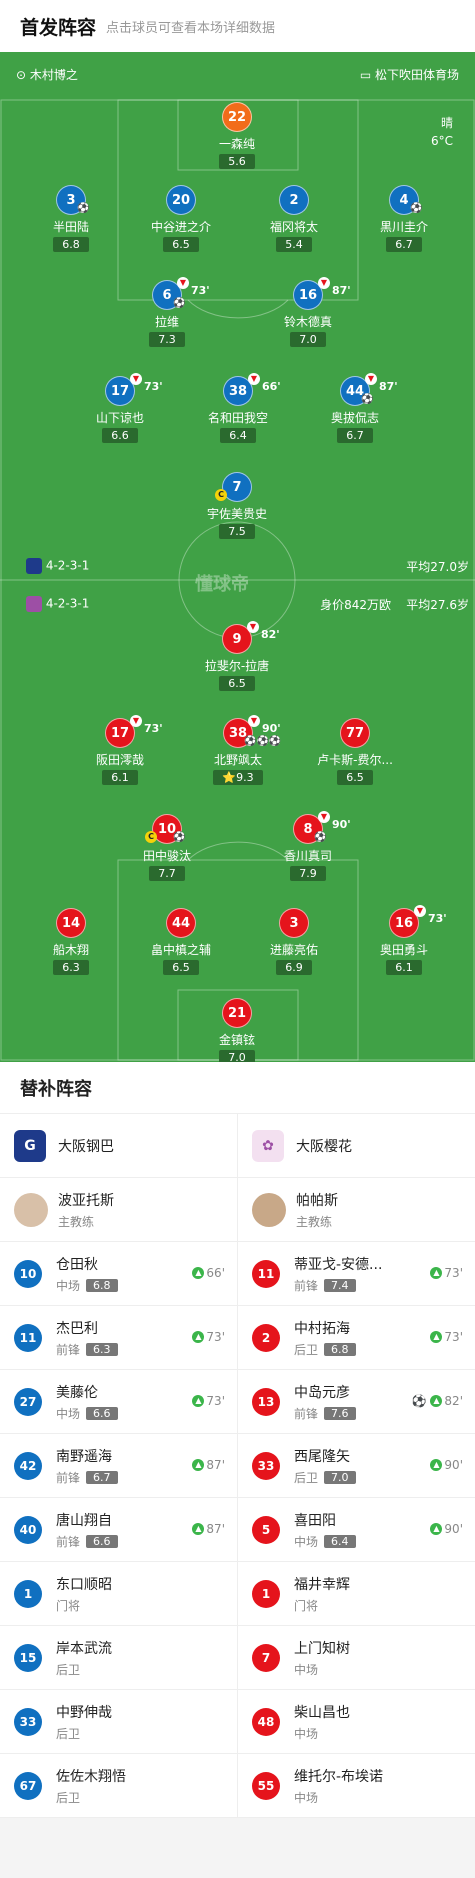  What do you see at coordinates (71, 941) in the screenshot?
I see `away-player: 14 船木翔 6.3` at bounding box center [71, 941].